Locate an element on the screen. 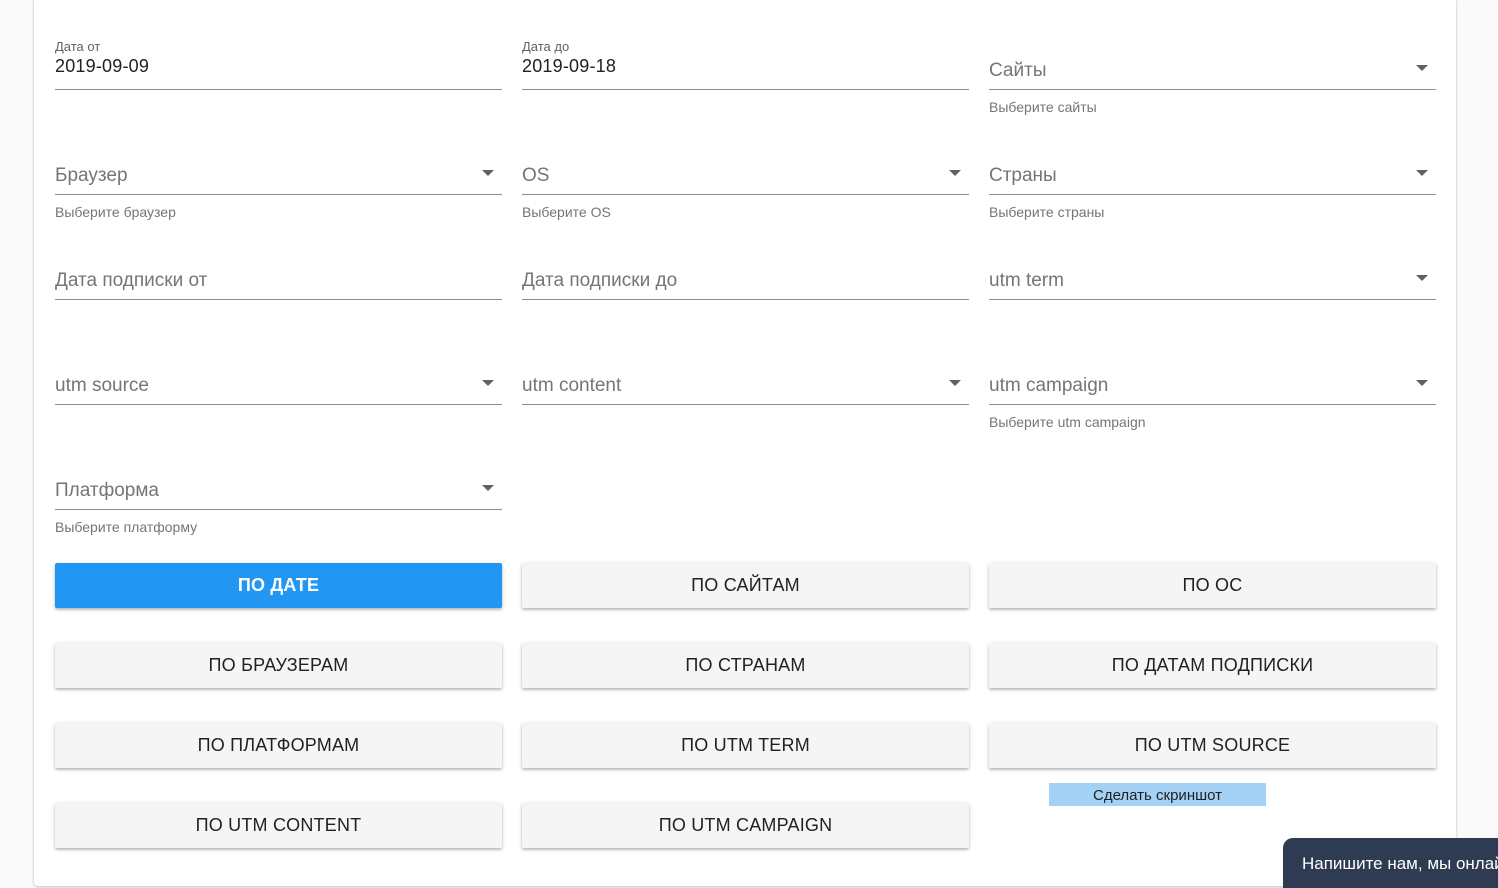 The width and height of the screenshot is (1498, 888). utm-term-select: utm term is located at coordinates (1212, 271).